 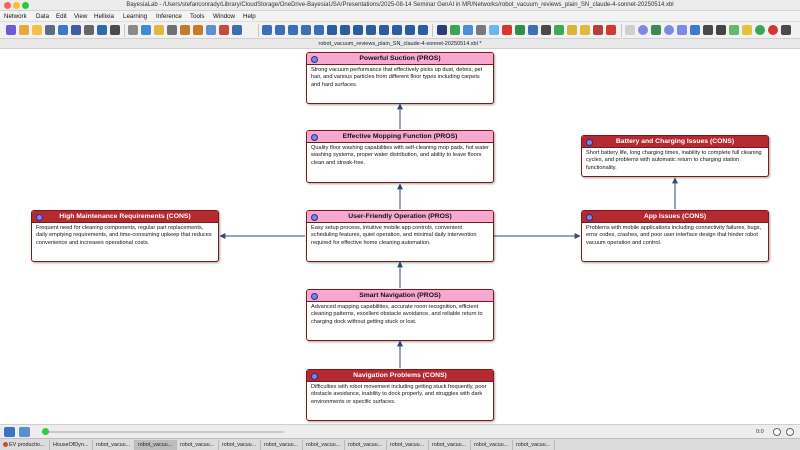 I want to click on slider-knob, so click(x=45, y=431).